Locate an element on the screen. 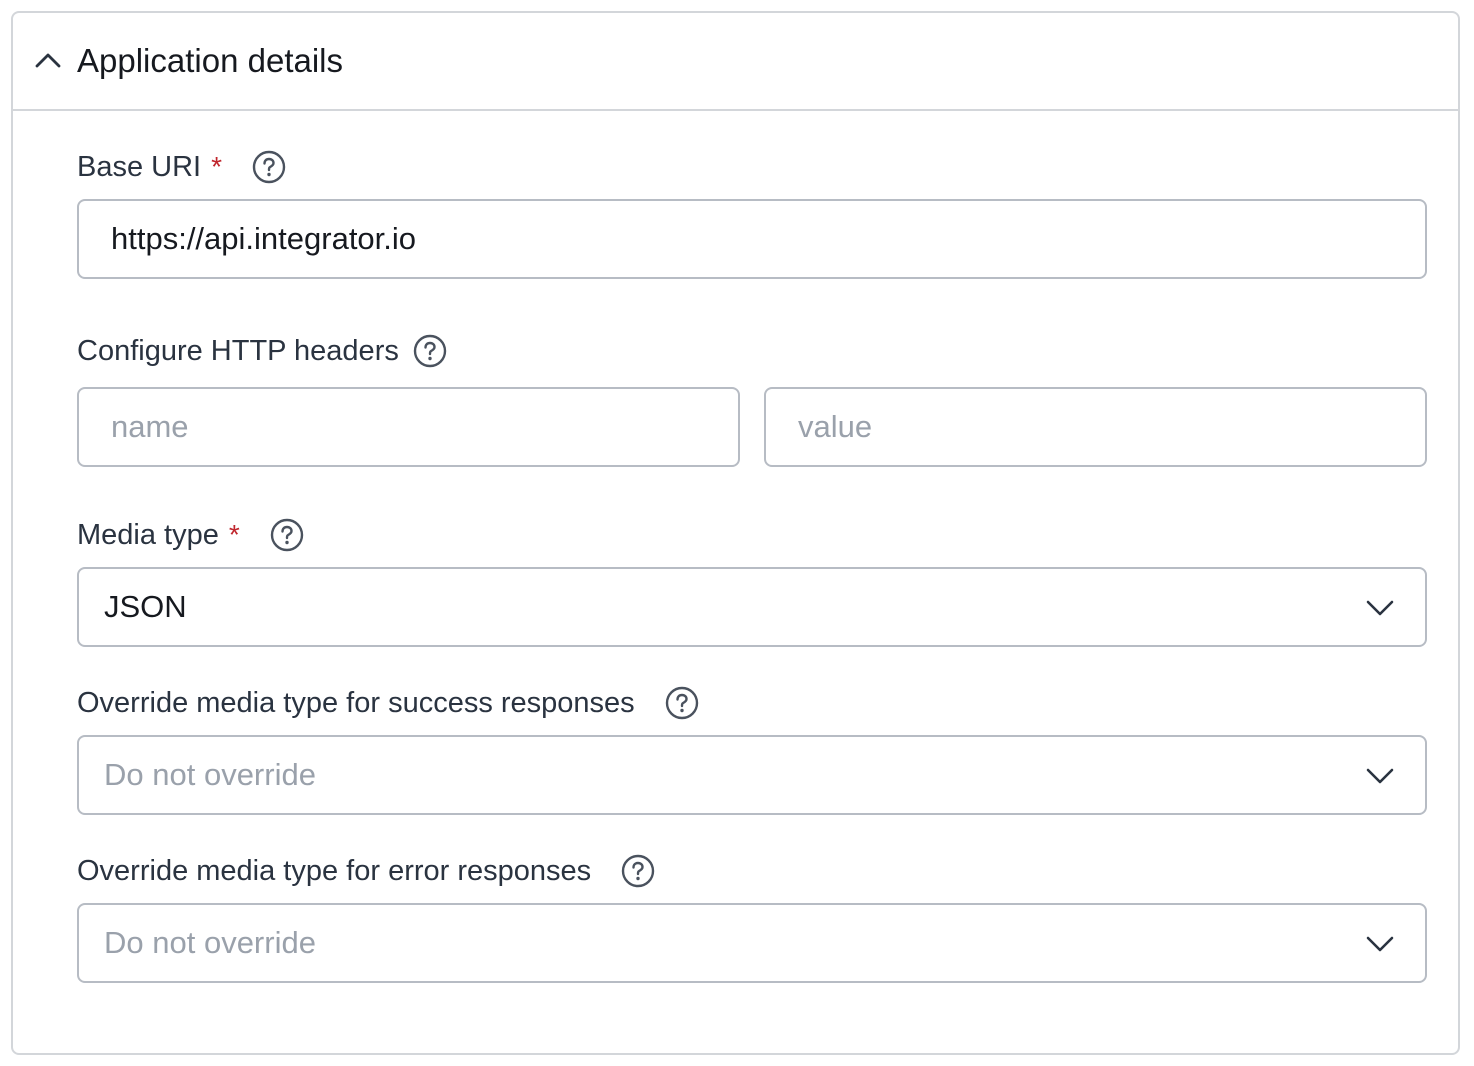 The image size is (1474, 1066). success-override-select: Do not override is located at coordinates (752, 775).